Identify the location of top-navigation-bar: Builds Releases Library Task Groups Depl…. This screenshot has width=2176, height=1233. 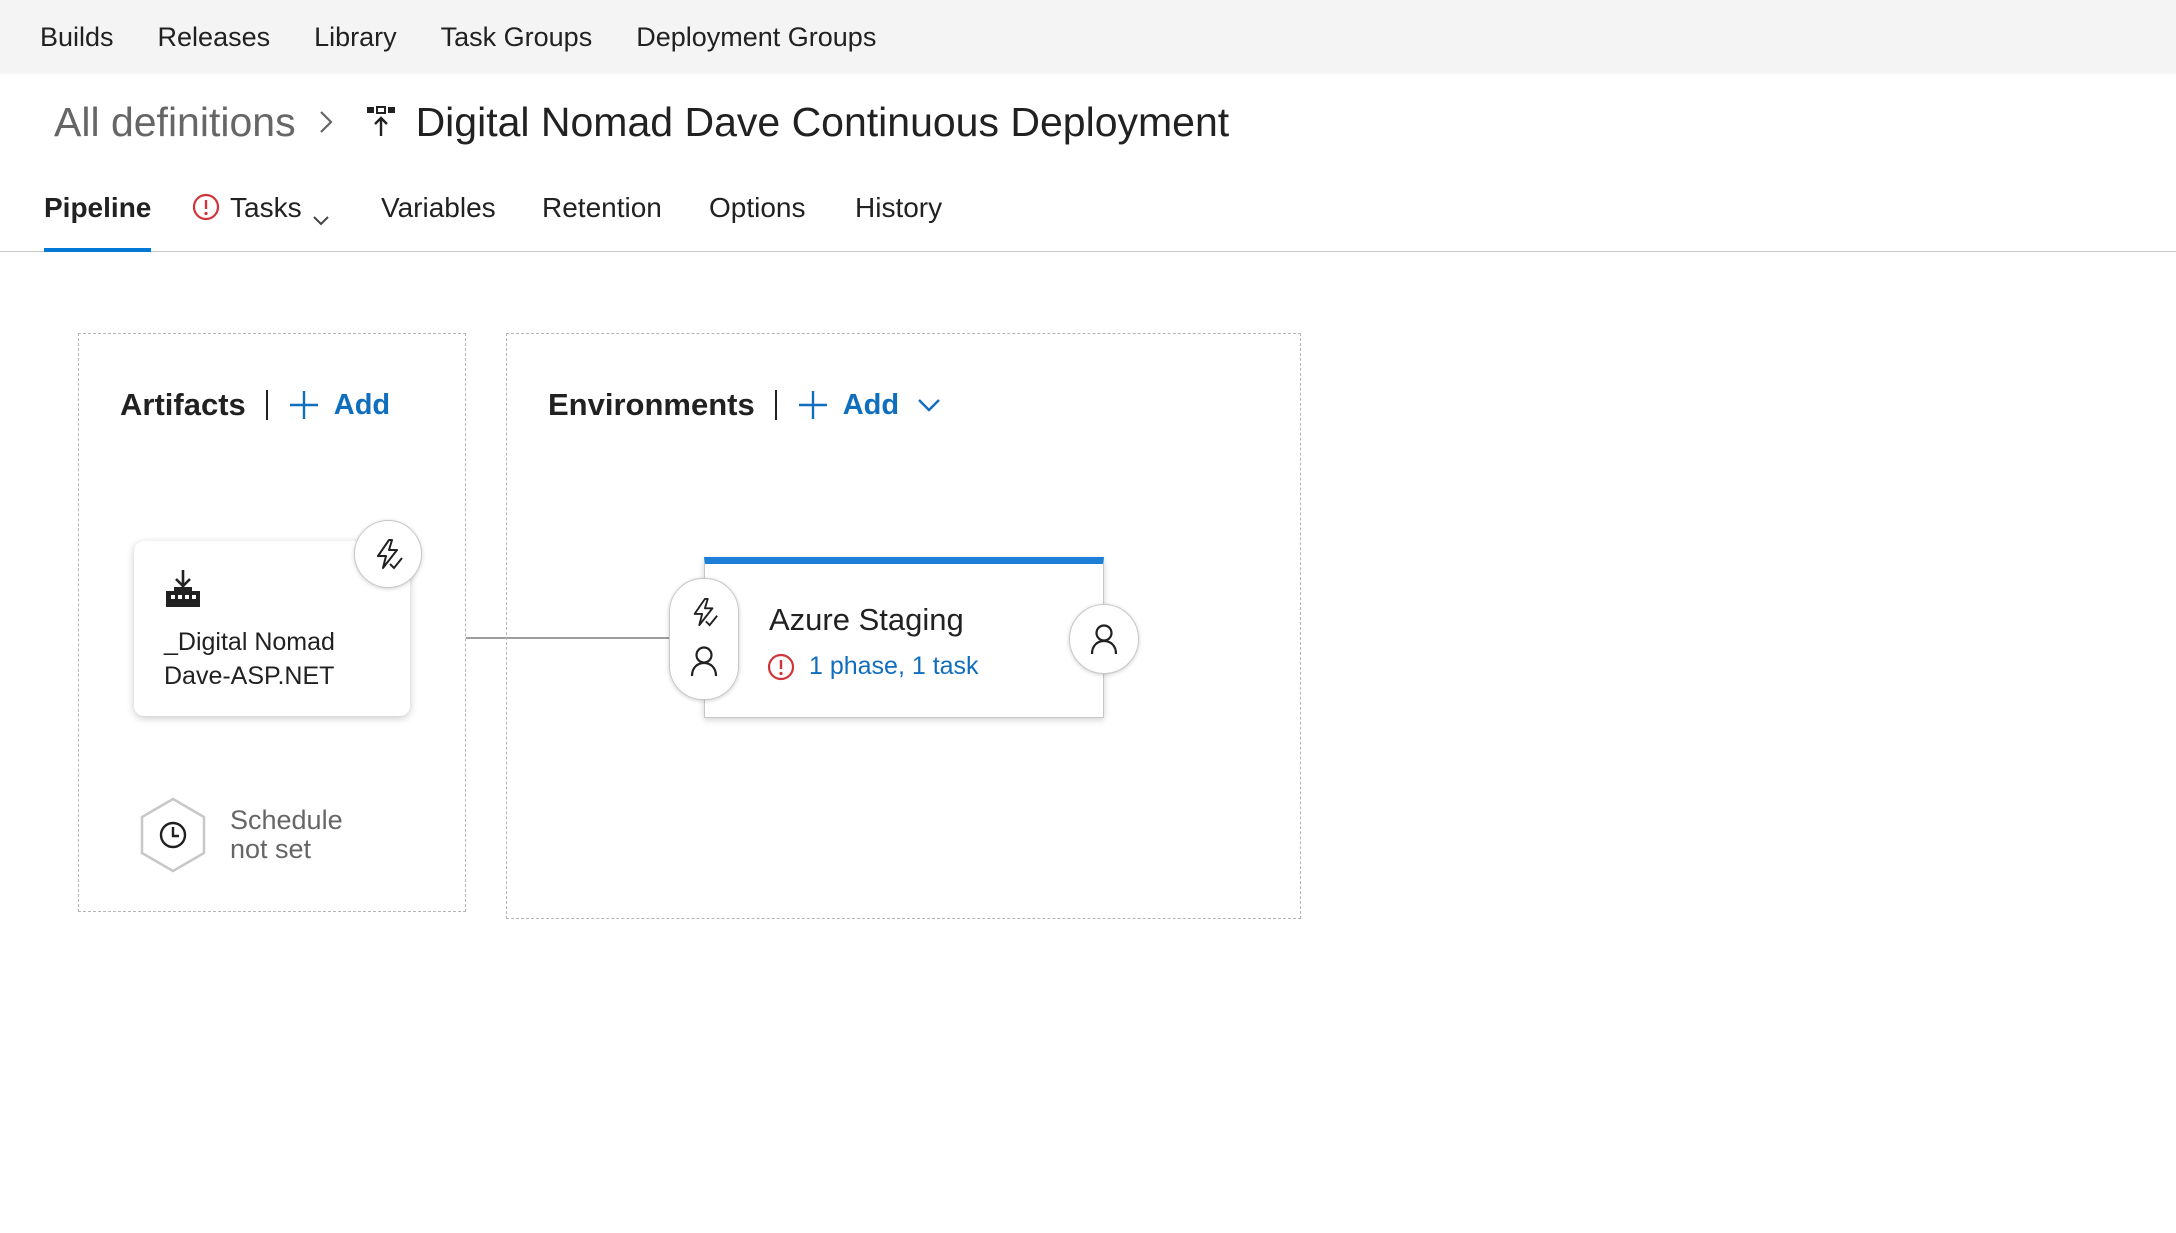
(1088, 37).